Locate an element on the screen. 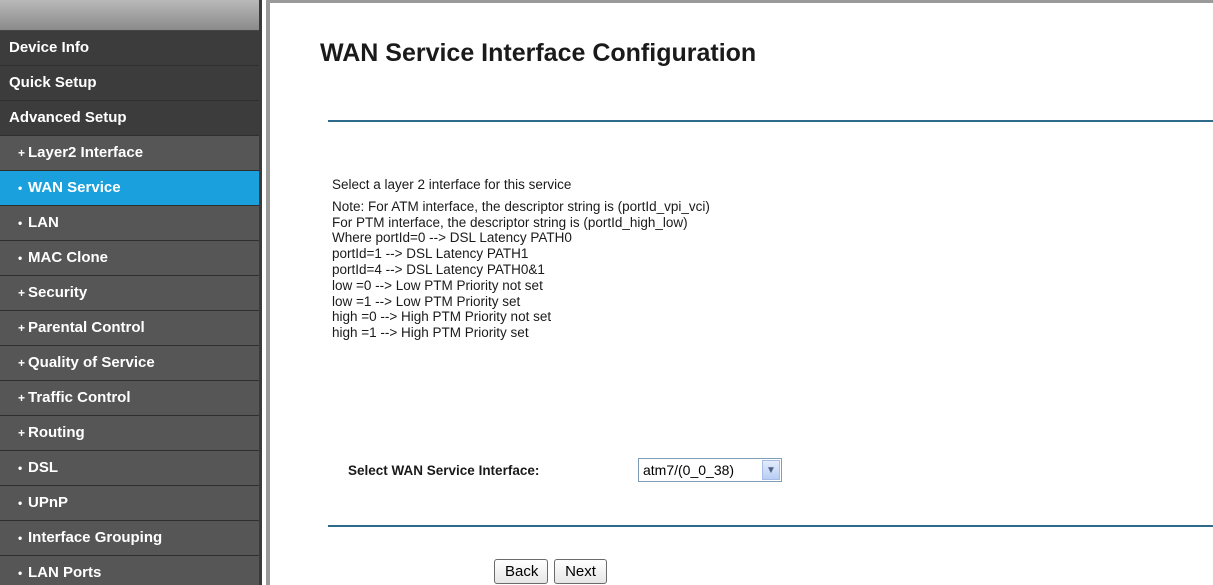 This screenshot has width=1213, height=585. bottom-divider is located at coordinates (770, 526).